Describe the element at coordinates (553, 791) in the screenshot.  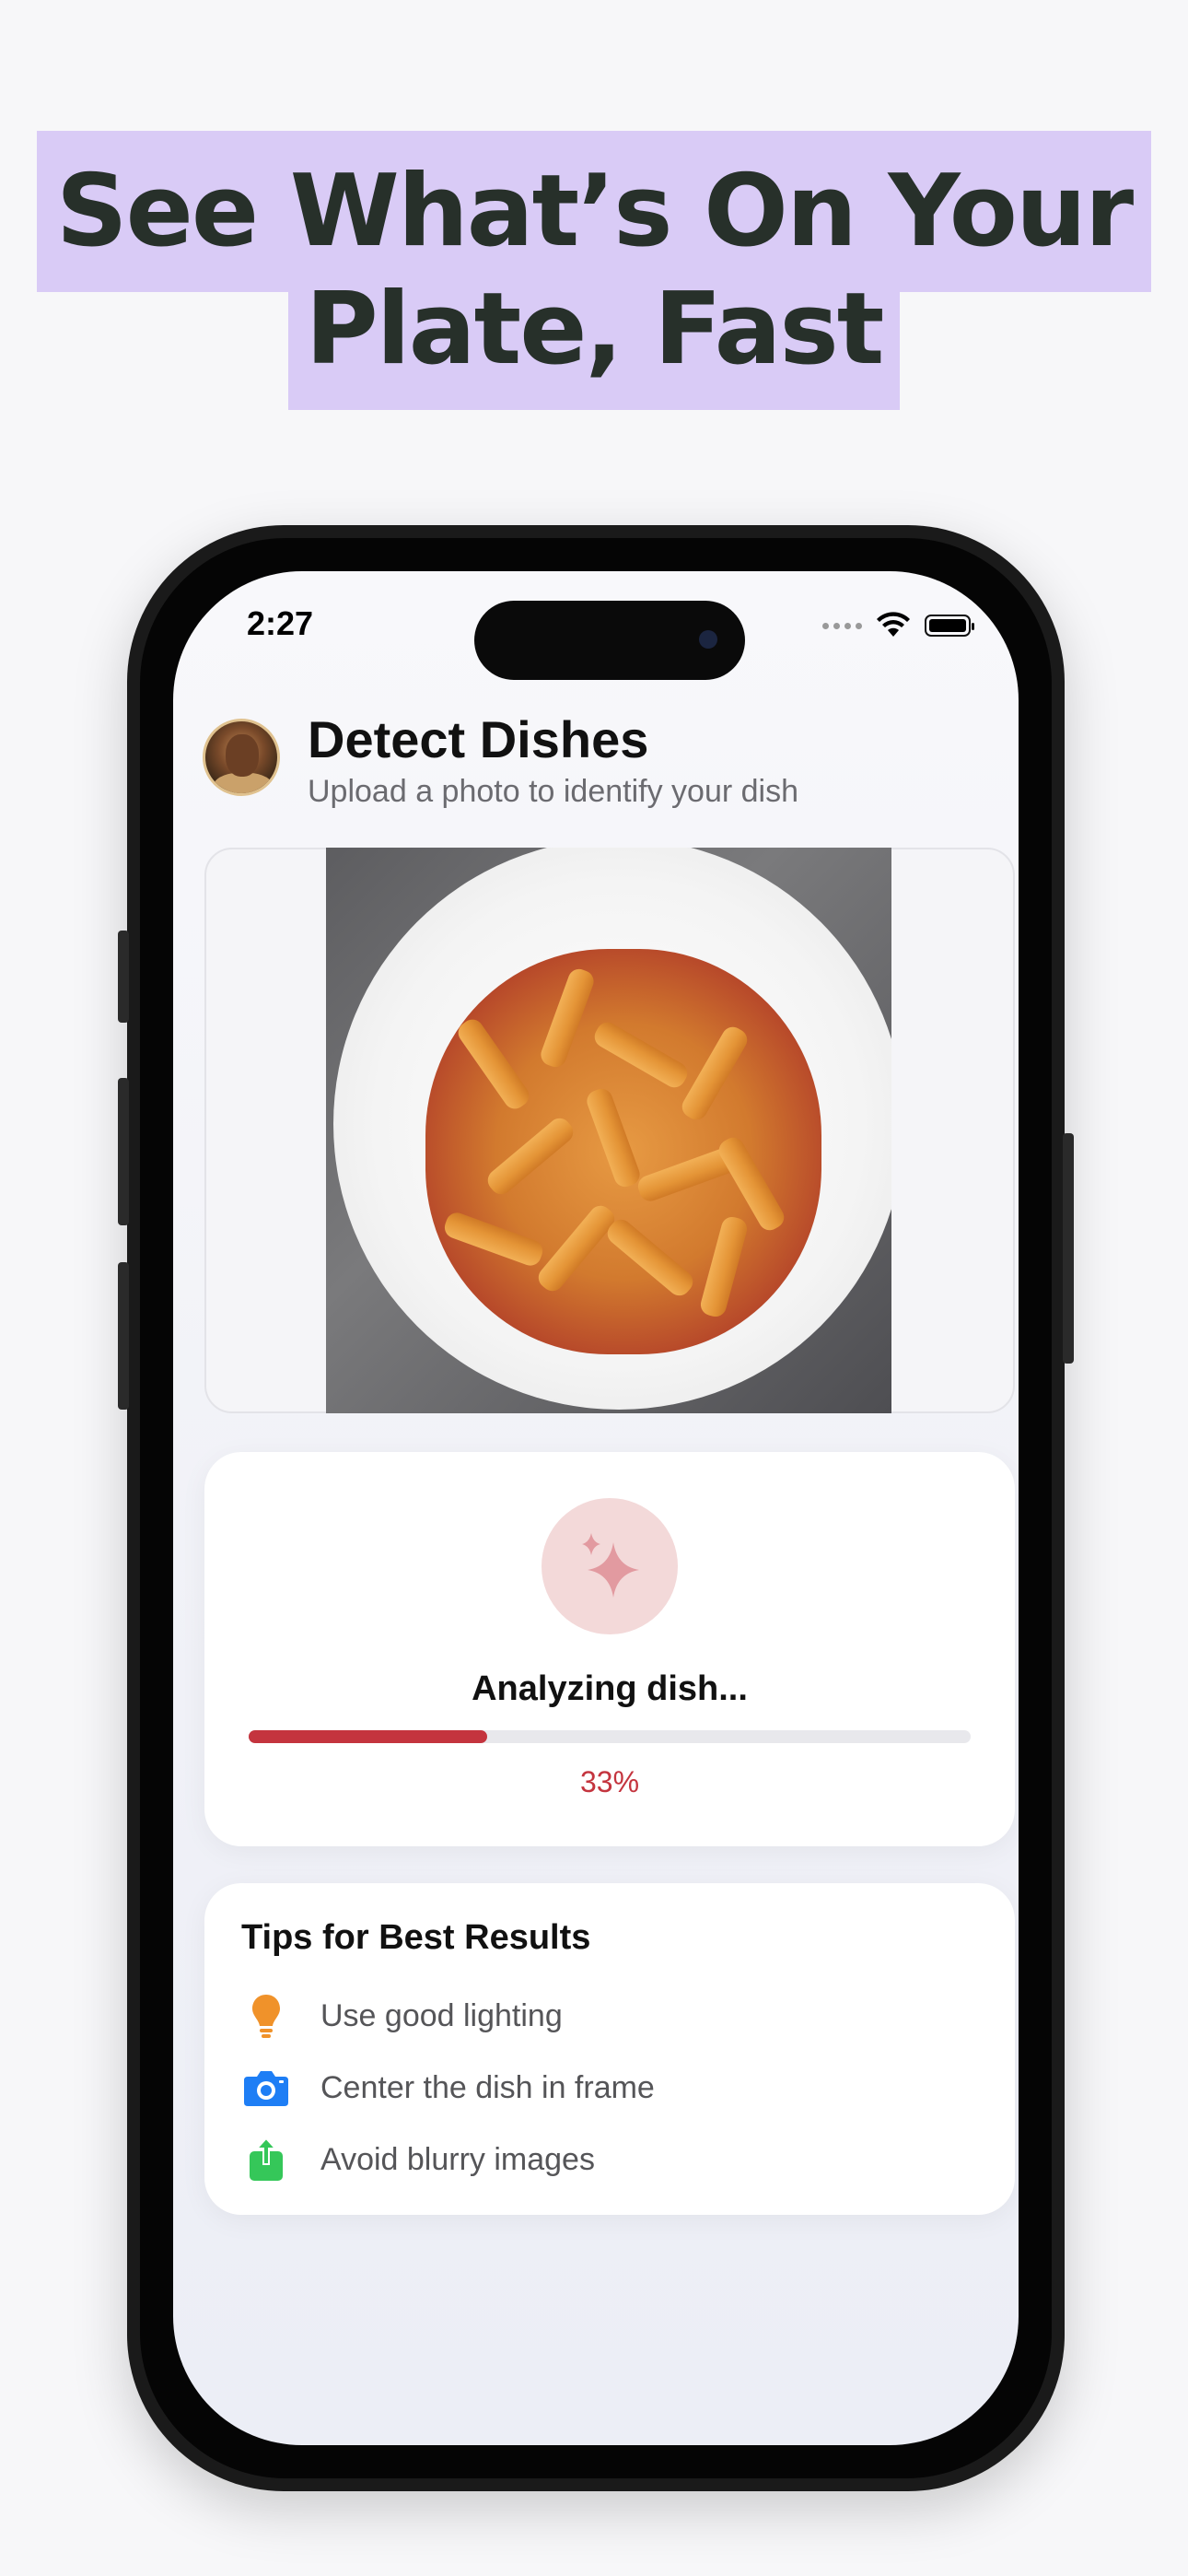
I see `page-subtitle: Upload a photo to identify your dish` at that location.